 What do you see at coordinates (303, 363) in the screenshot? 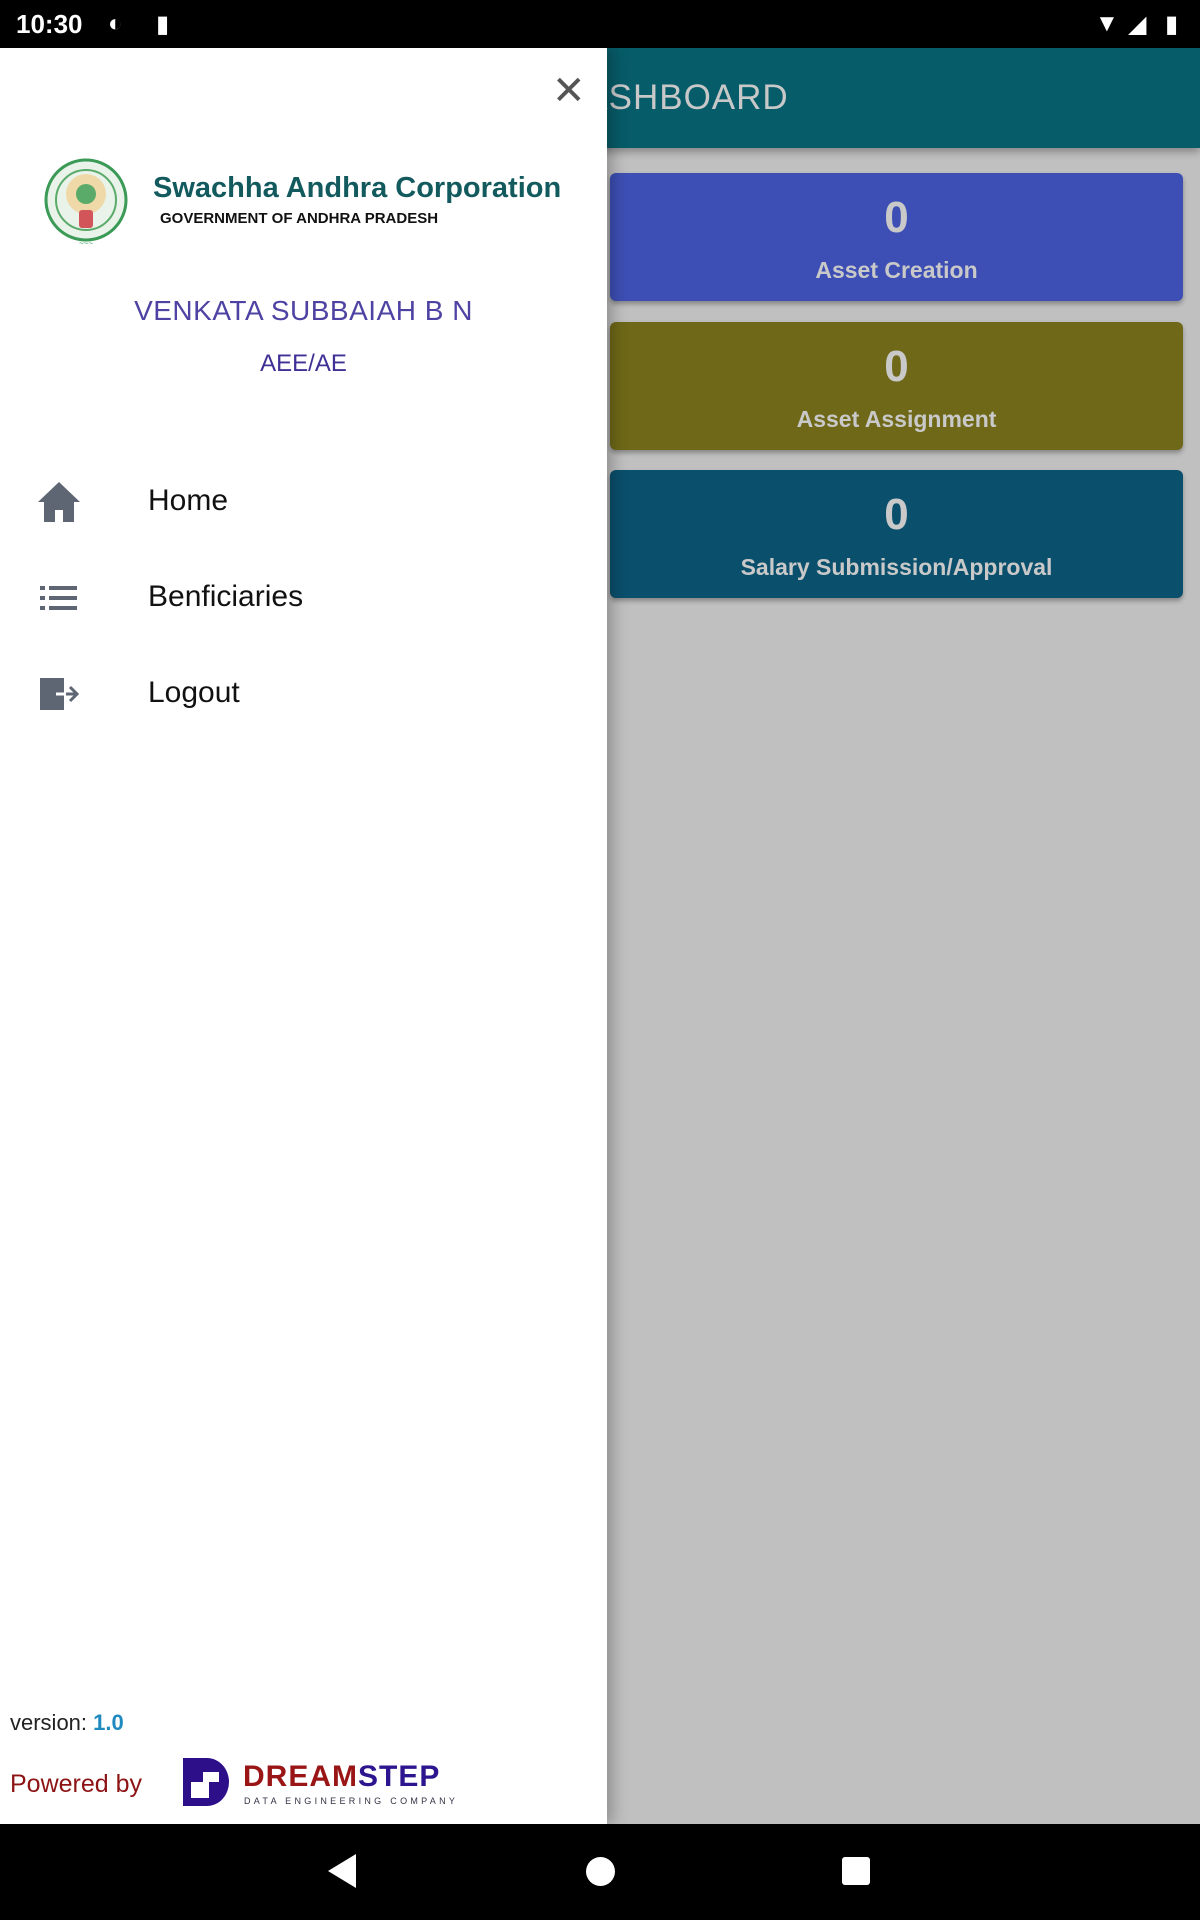
I see `user-role: AEE/AE` at bounding box center [303, 363].